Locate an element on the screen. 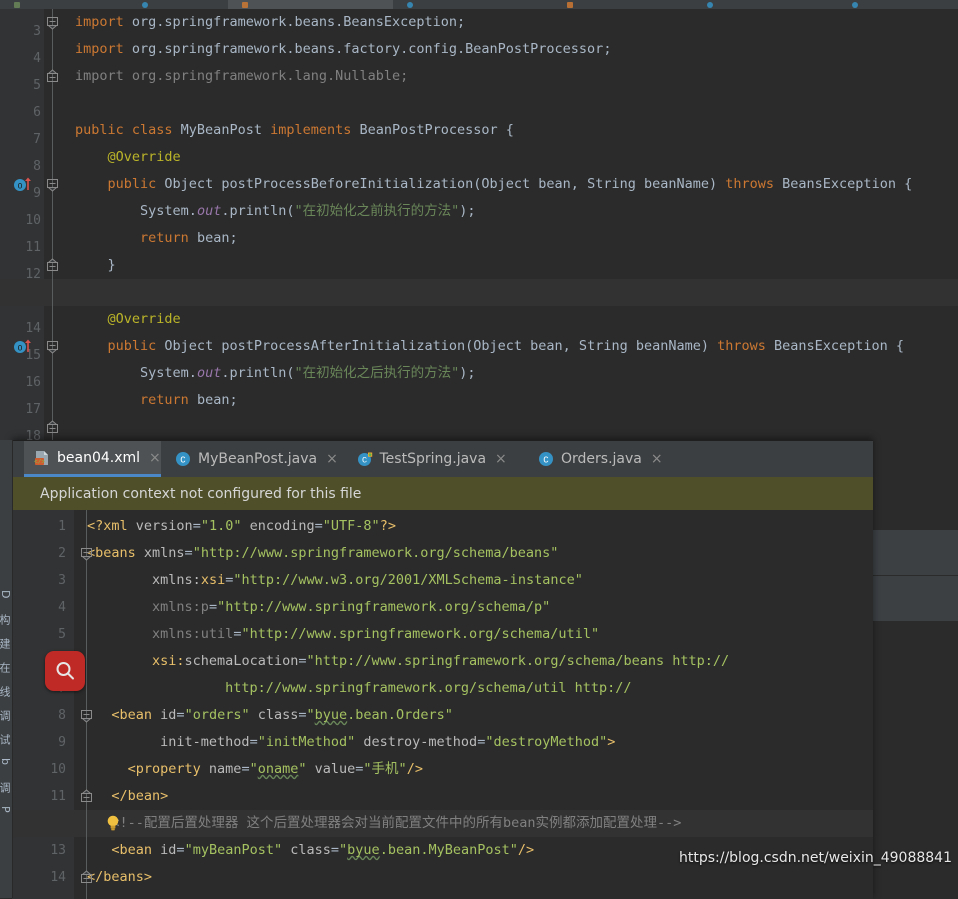  editor-tab-bean04-xml: </> bean04.xml × is located at coordinates (92, 459).